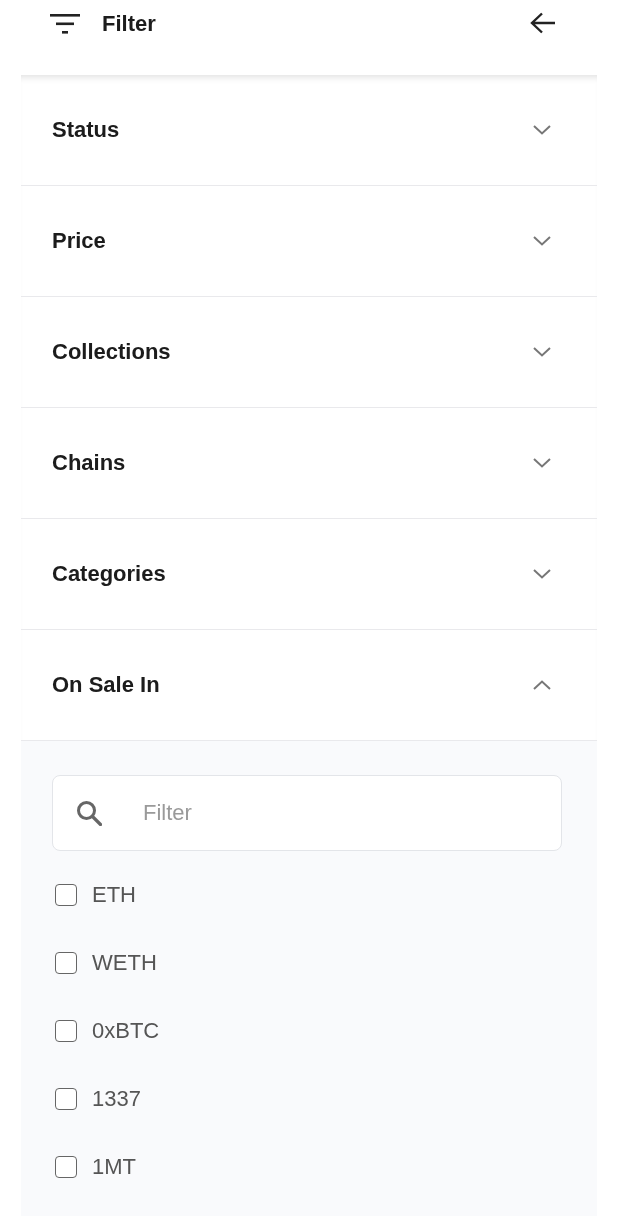 This screenshot has width=622, height=1216. I want to click on section-header: Status, so click(309, 130).